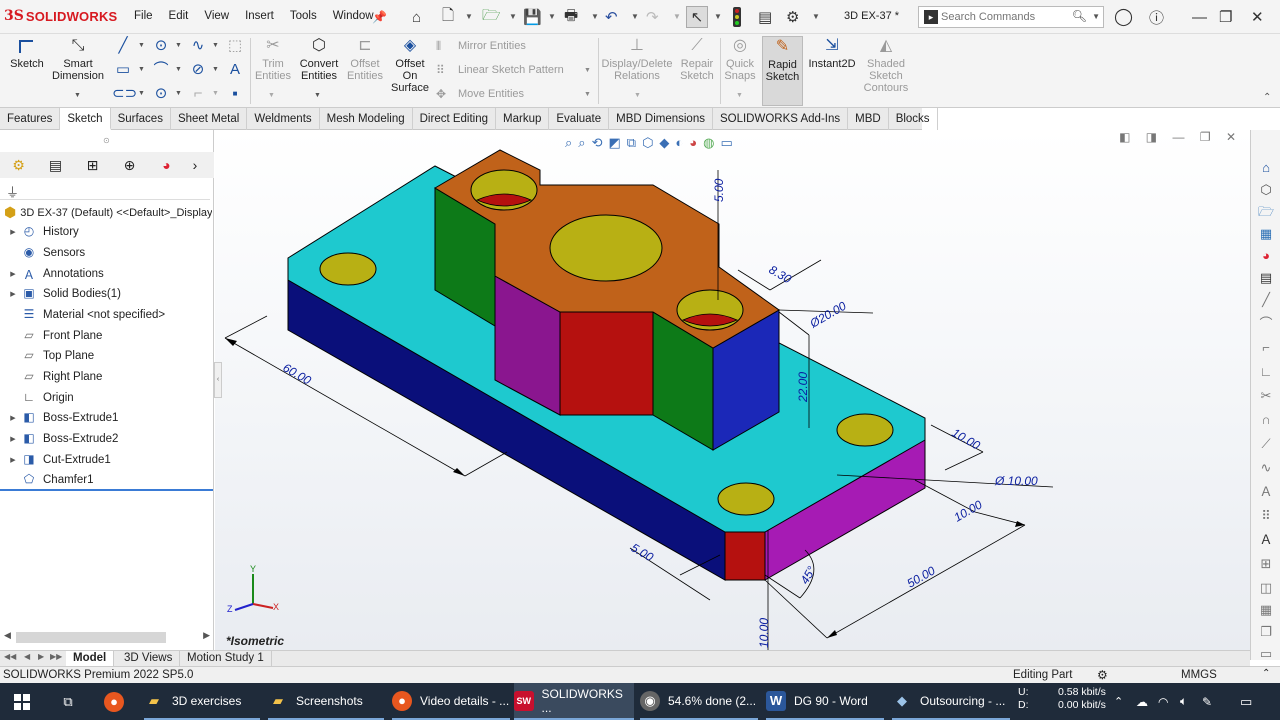  What do you see at coordinates (825, 701) in the screenshot?
I see `taskbar-word: W DG 90 - Word` at bounding box center [825, 701].